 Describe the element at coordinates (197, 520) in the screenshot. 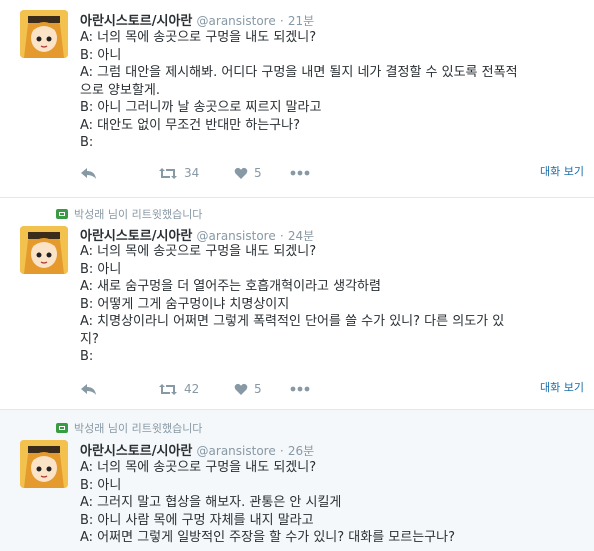

I see `tweet-line: B: 아니 사람 목에 구멍 자체를 내지 말라고` at that location.